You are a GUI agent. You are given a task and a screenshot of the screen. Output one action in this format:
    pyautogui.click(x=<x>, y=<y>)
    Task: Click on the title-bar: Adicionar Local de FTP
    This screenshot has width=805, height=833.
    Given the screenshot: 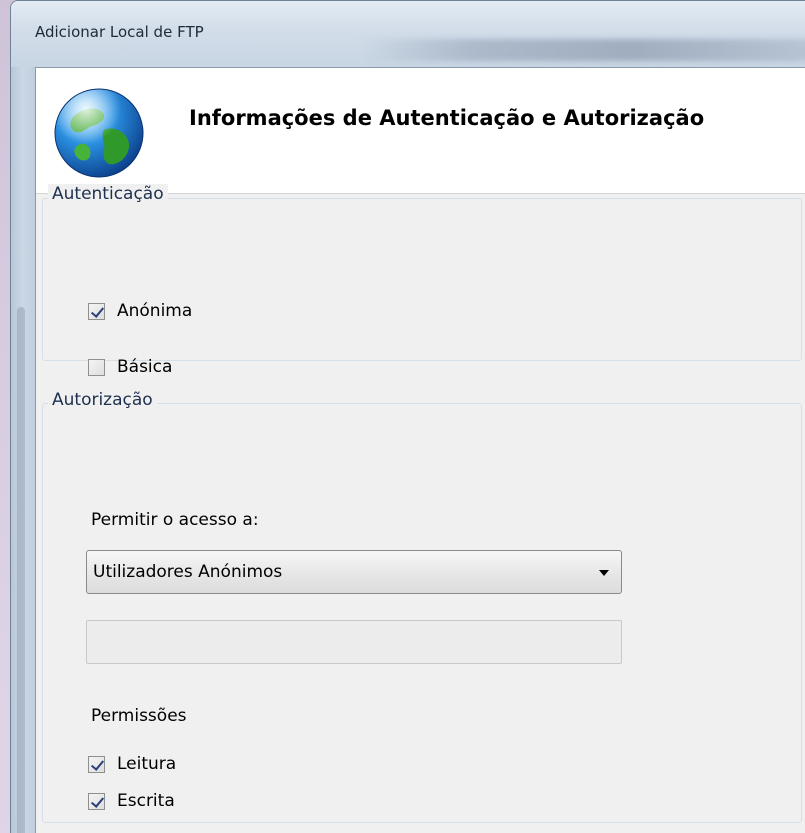 What is the action you would take?
    pyautogui.click(x=408, y=34)
    